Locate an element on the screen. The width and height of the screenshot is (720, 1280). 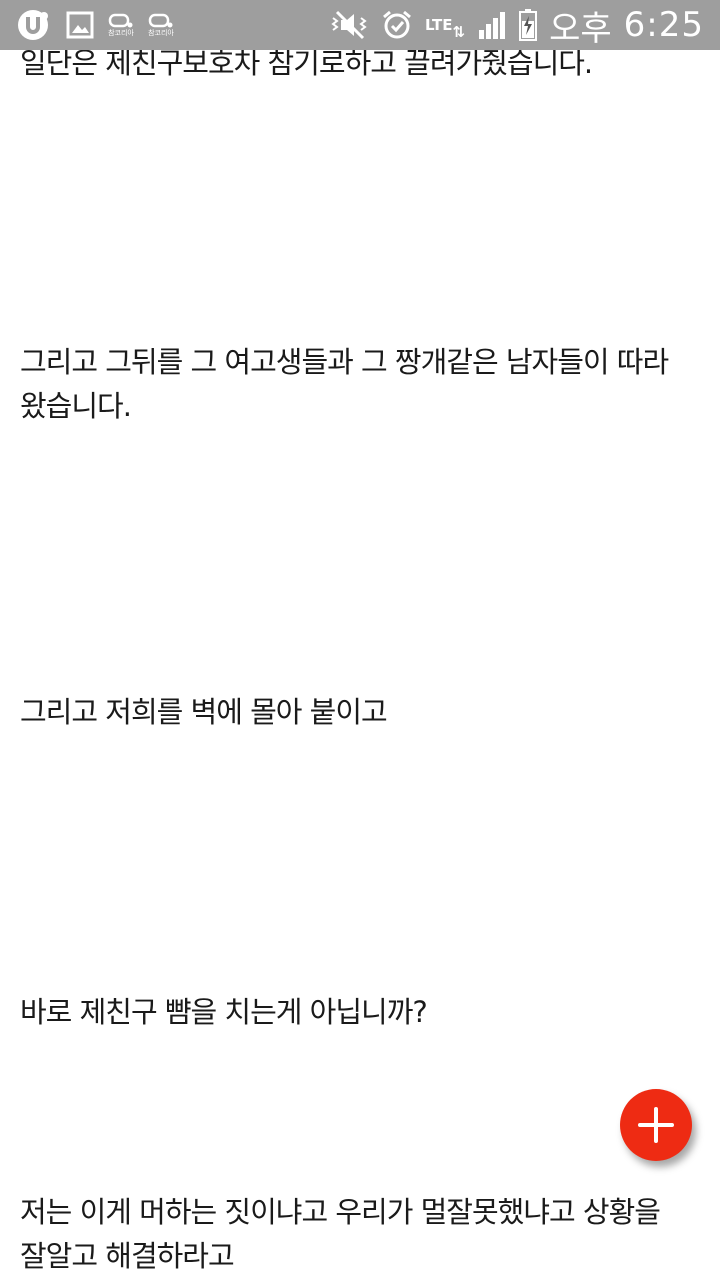
clock-ampm: 오후 is located at coordinates (580, 28).